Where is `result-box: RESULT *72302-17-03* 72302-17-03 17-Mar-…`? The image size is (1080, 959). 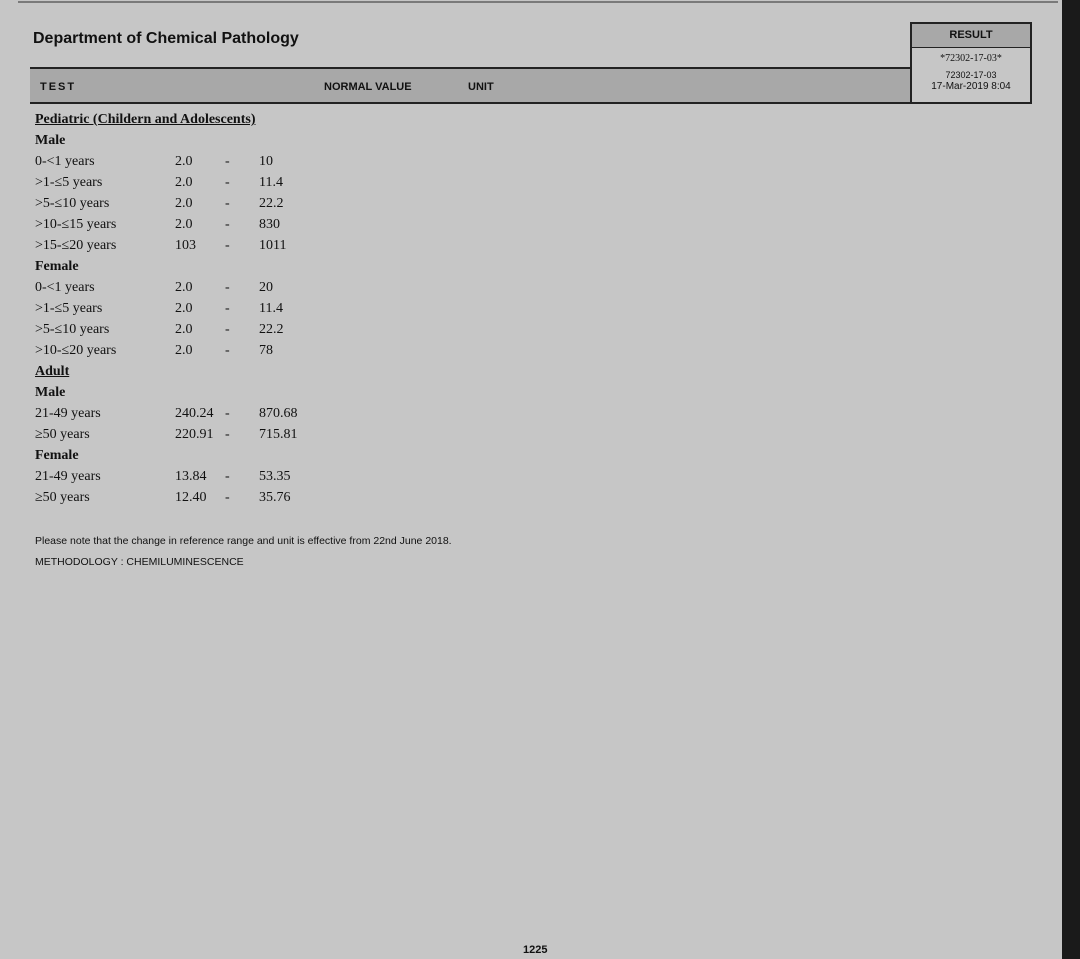
result-box: RESULT *72302-17-03* 72302-17-03 17-Mar-… is located at coordinates (971, 63).